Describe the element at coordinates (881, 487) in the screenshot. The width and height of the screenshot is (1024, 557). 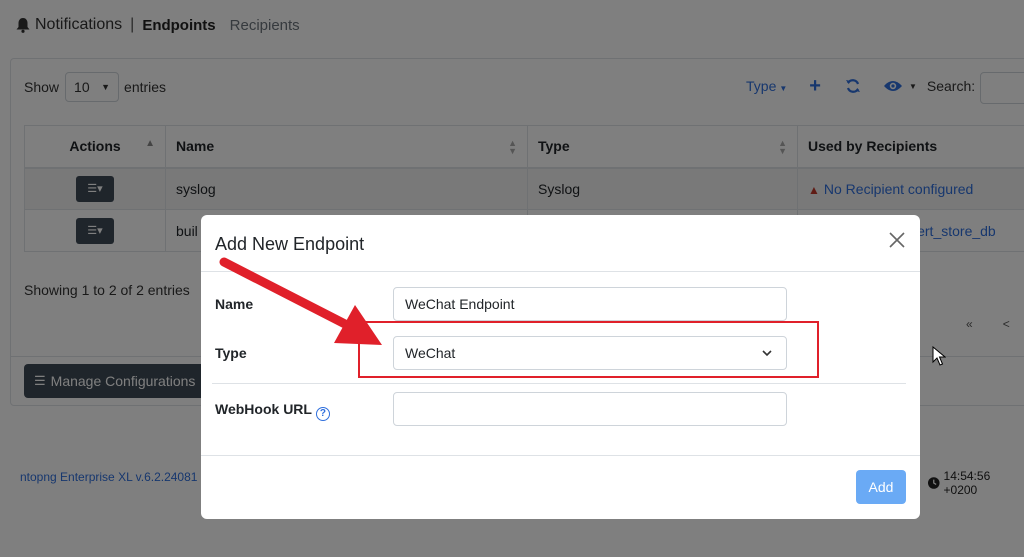
I see `add-button: Add` at that location.